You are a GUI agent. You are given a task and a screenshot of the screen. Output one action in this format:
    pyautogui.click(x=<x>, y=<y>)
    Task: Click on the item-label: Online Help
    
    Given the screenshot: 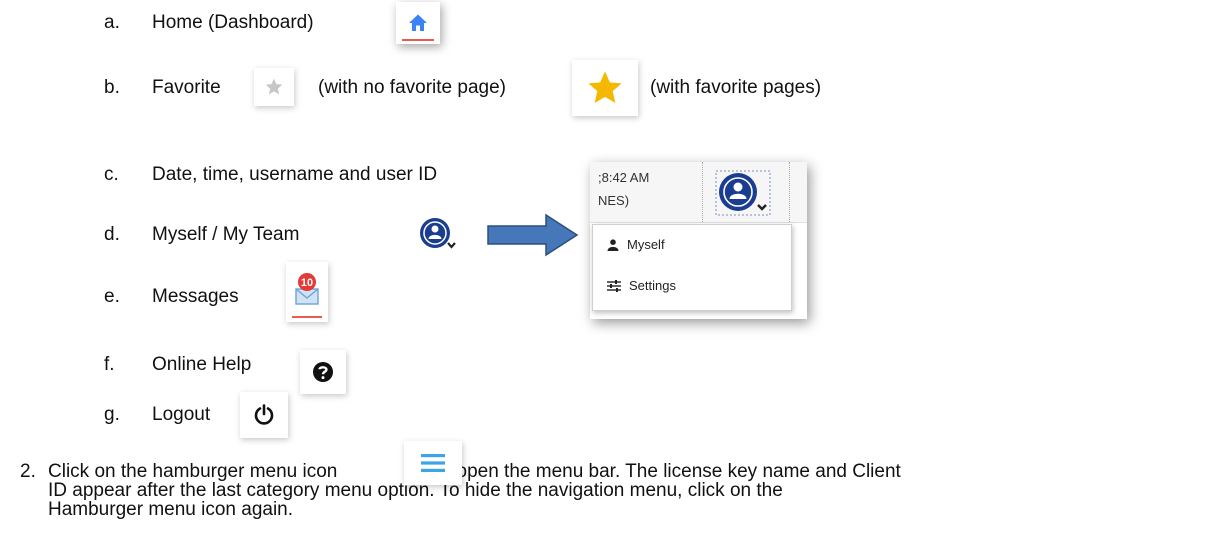 What is the action you would take?
    pyautogui.click(x=202, y=364)
    